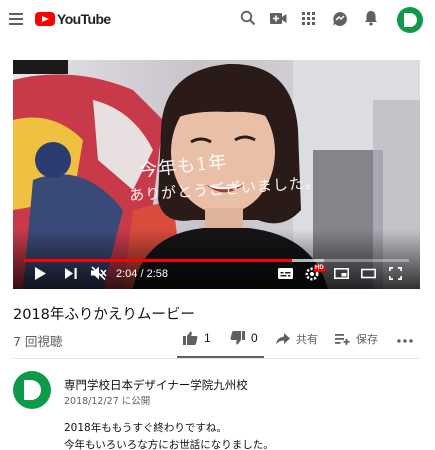 The height and width of the screenshot is (450, 435). What do you see at coordinates (307, 339) in the screenshot?
I see `share-label: 共有` at bounding box center [307, 339].